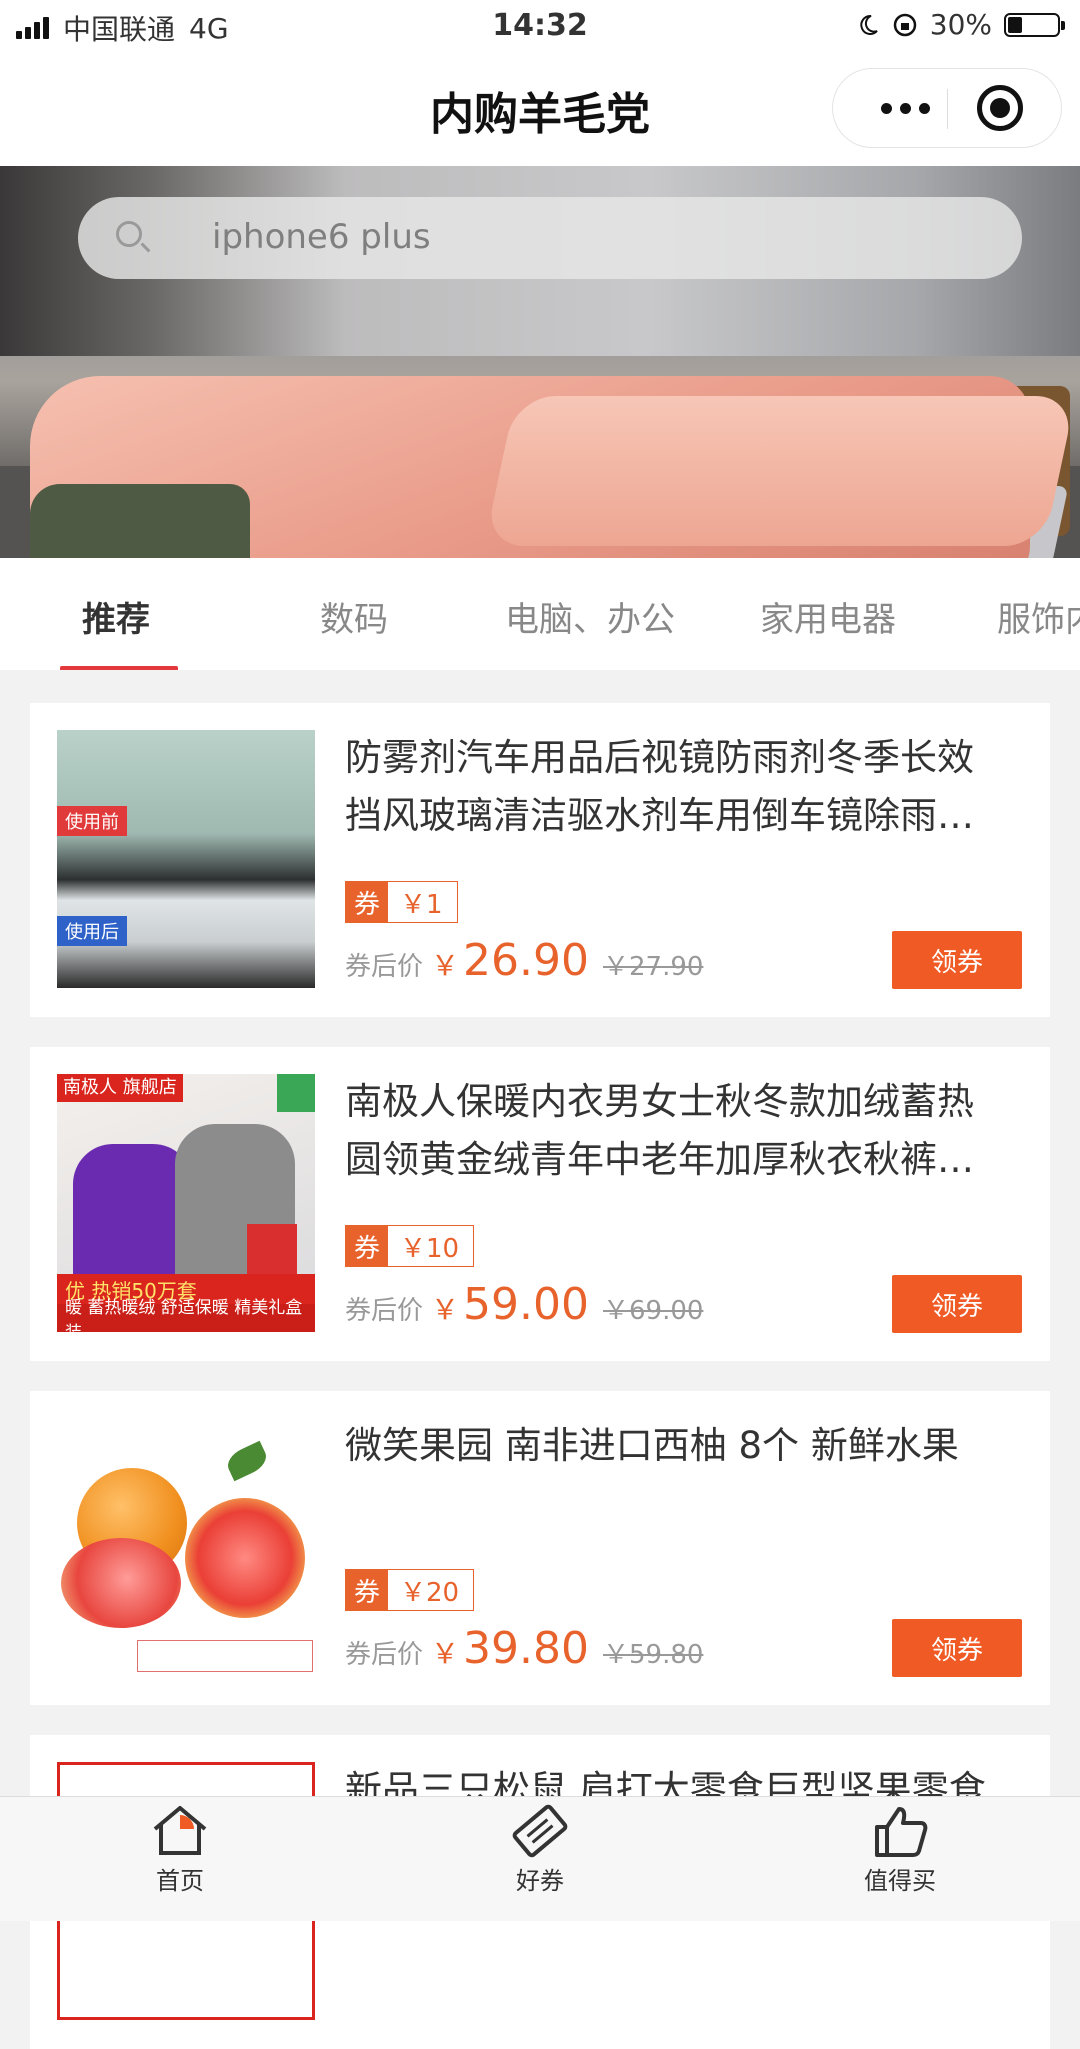 The width and height of the screenshot is (1080, 2049). Describe the element at coordinates (430, 1248) in the screenshot. I see `coupon-value: ￥10` at that location.